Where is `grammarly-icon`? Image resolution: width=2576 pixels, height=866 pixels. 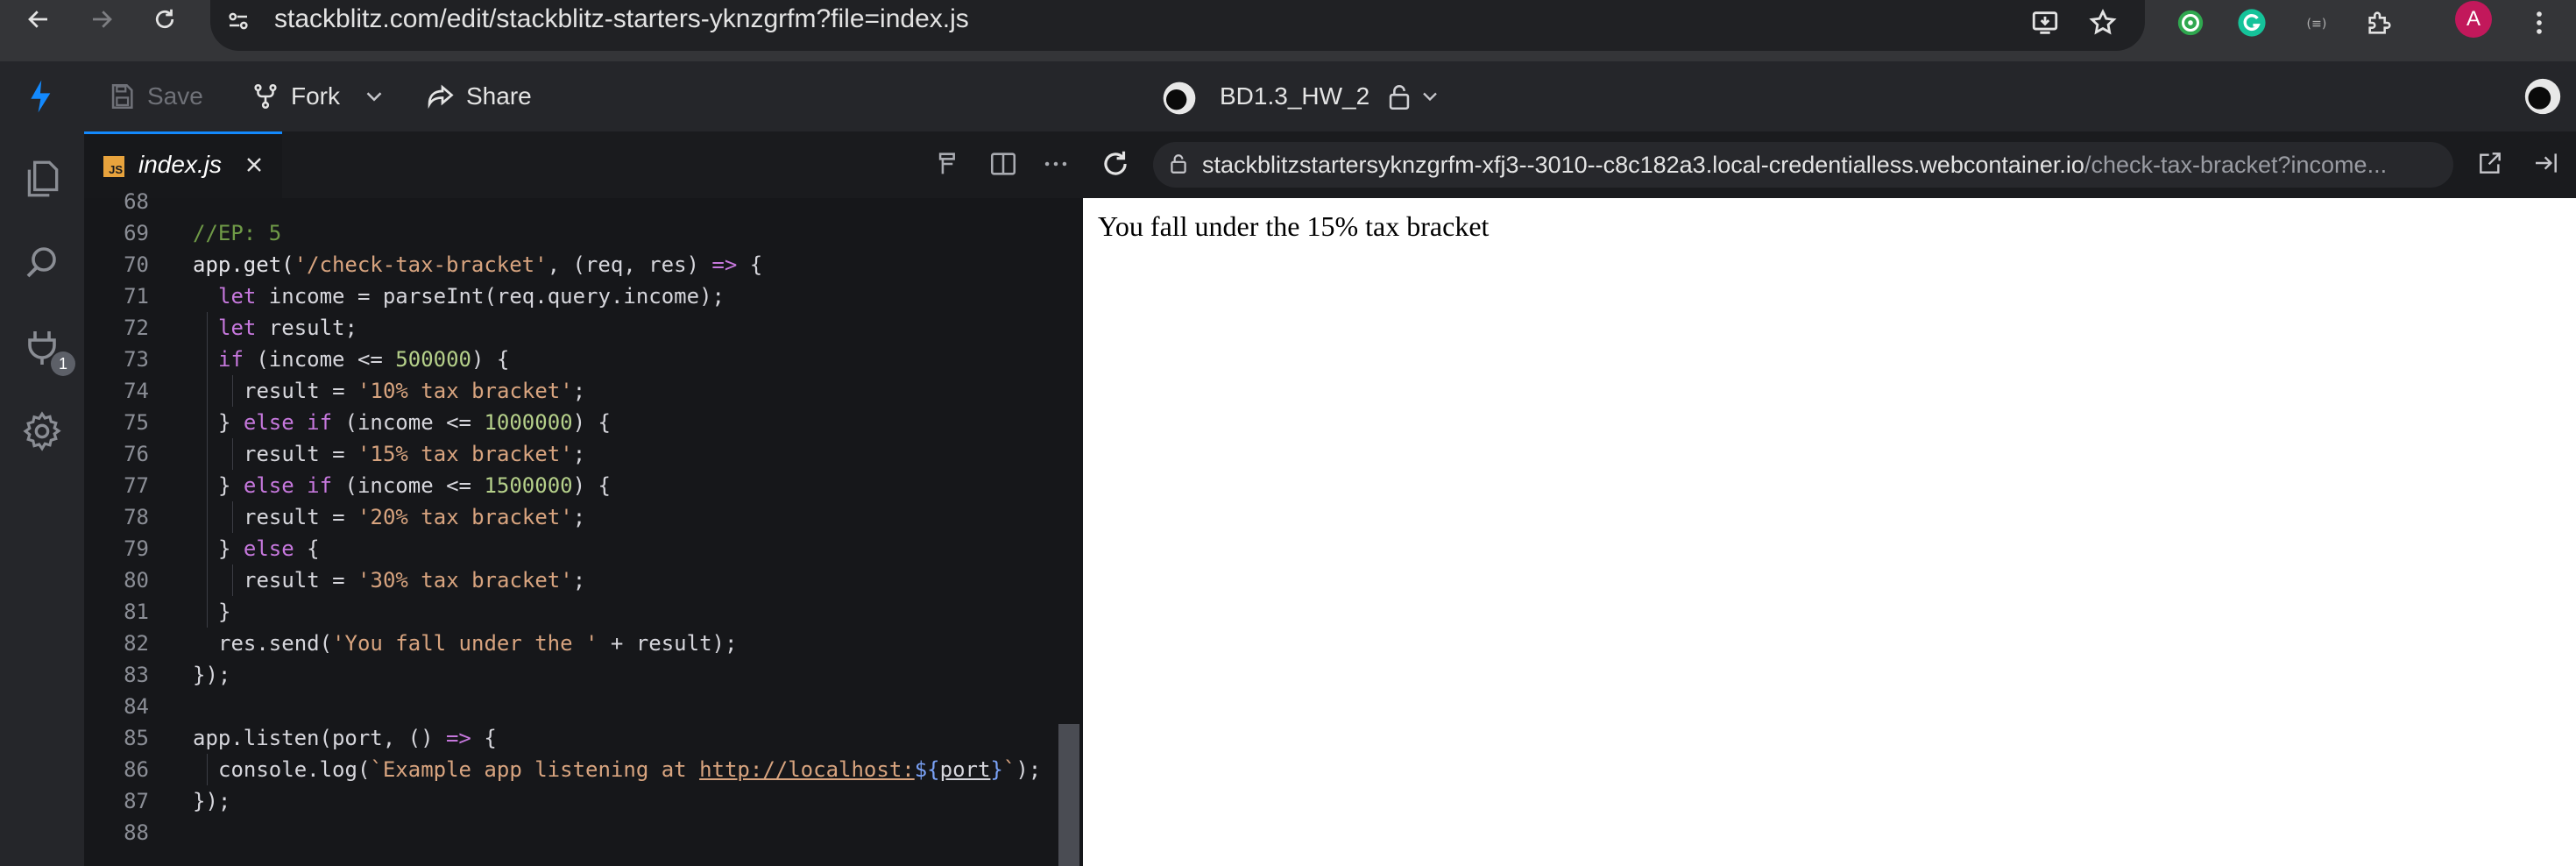 grammarly-icon is located at coordinates (2252, 23).